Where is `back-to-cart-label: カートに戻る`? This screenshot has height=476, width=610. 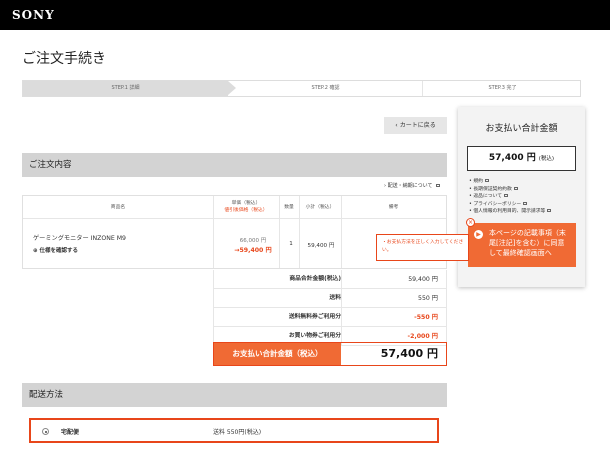
back-to-cart-label: カートに戻る is located at coordinates (417, 125).